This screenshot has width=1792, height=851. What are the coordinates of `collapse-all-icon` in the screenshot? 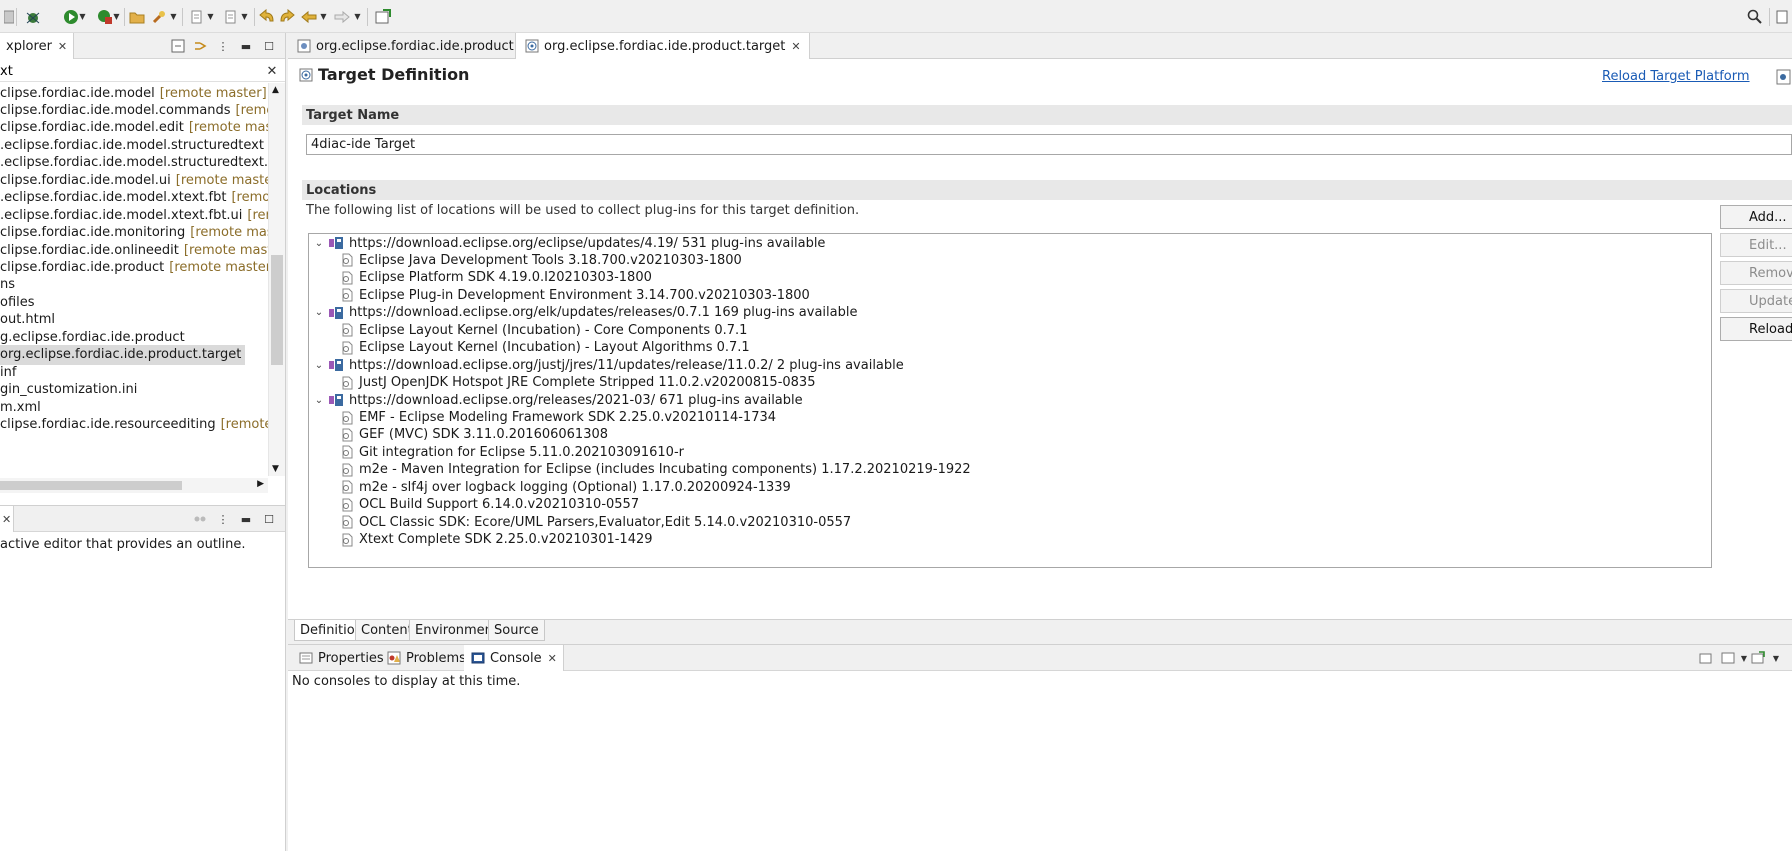 It's located at (178, 46).